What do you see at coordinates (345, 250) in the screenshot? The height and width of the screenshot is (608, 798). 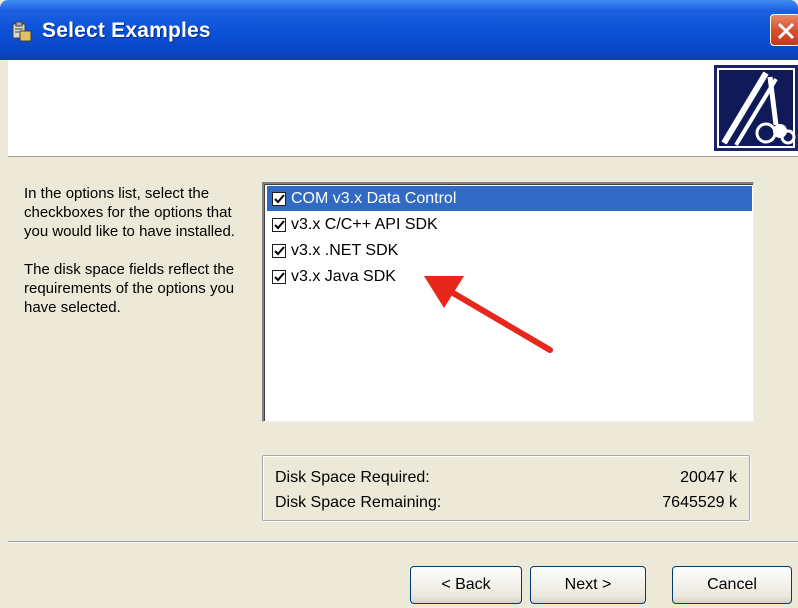 I see `option-label: v3.x .NET SDK` at bounding box center [345, 250].